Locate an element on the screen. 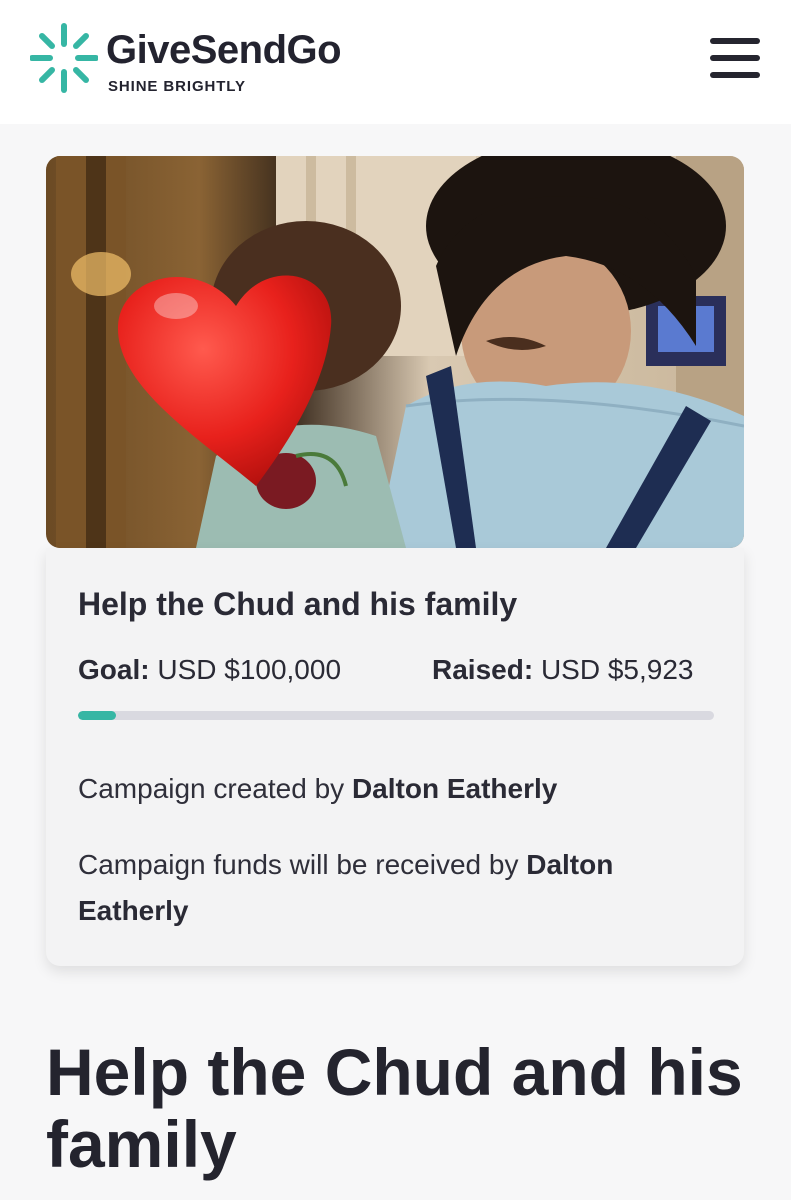 The width and height of the screenshot is (791, 1200). site-header: GiveSendGo SHINE BRIGHTLY is located at coordinates (395, 62).